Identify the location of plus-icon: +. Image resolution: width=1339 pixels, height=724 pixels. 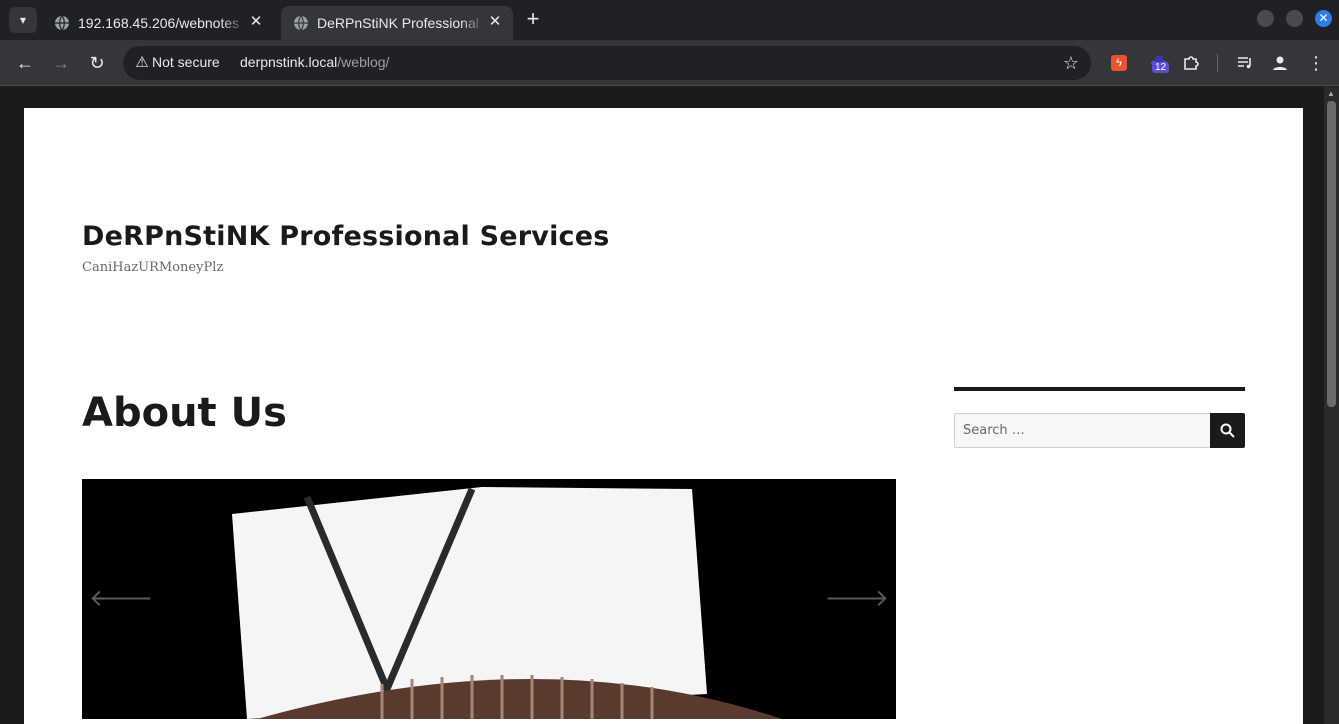
(533, 20).